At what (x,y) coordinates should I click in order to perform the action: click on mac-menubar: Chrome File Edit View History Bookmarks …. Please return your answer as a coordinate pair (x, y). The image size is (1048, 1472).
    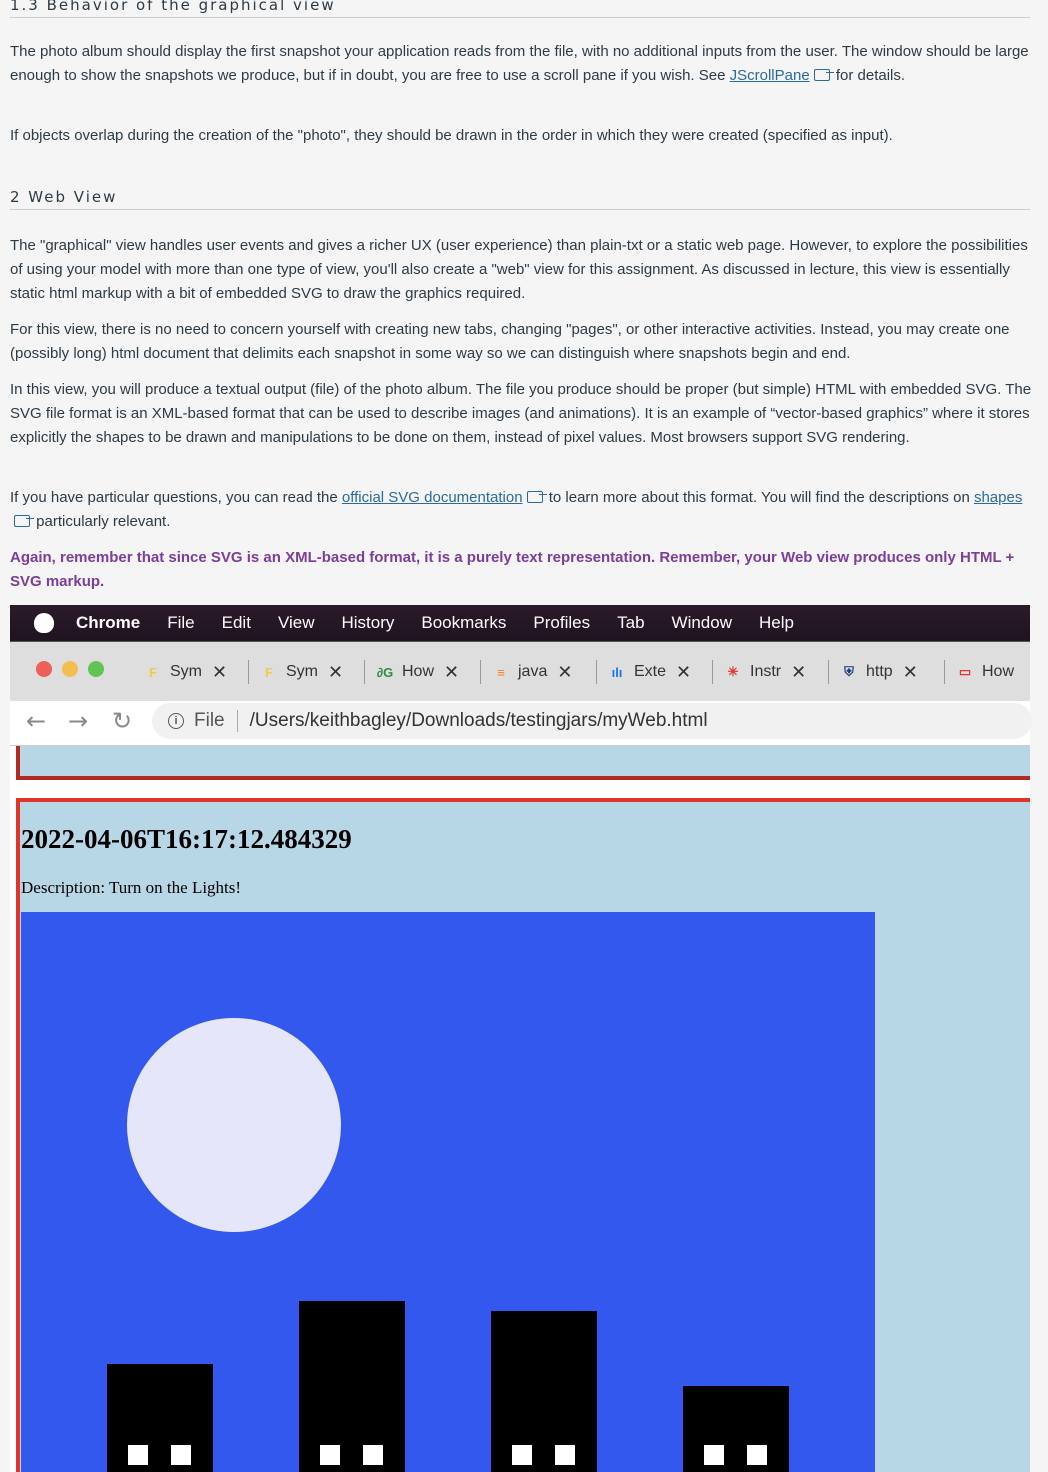
    Looking at the image, I should click on (520, 623).